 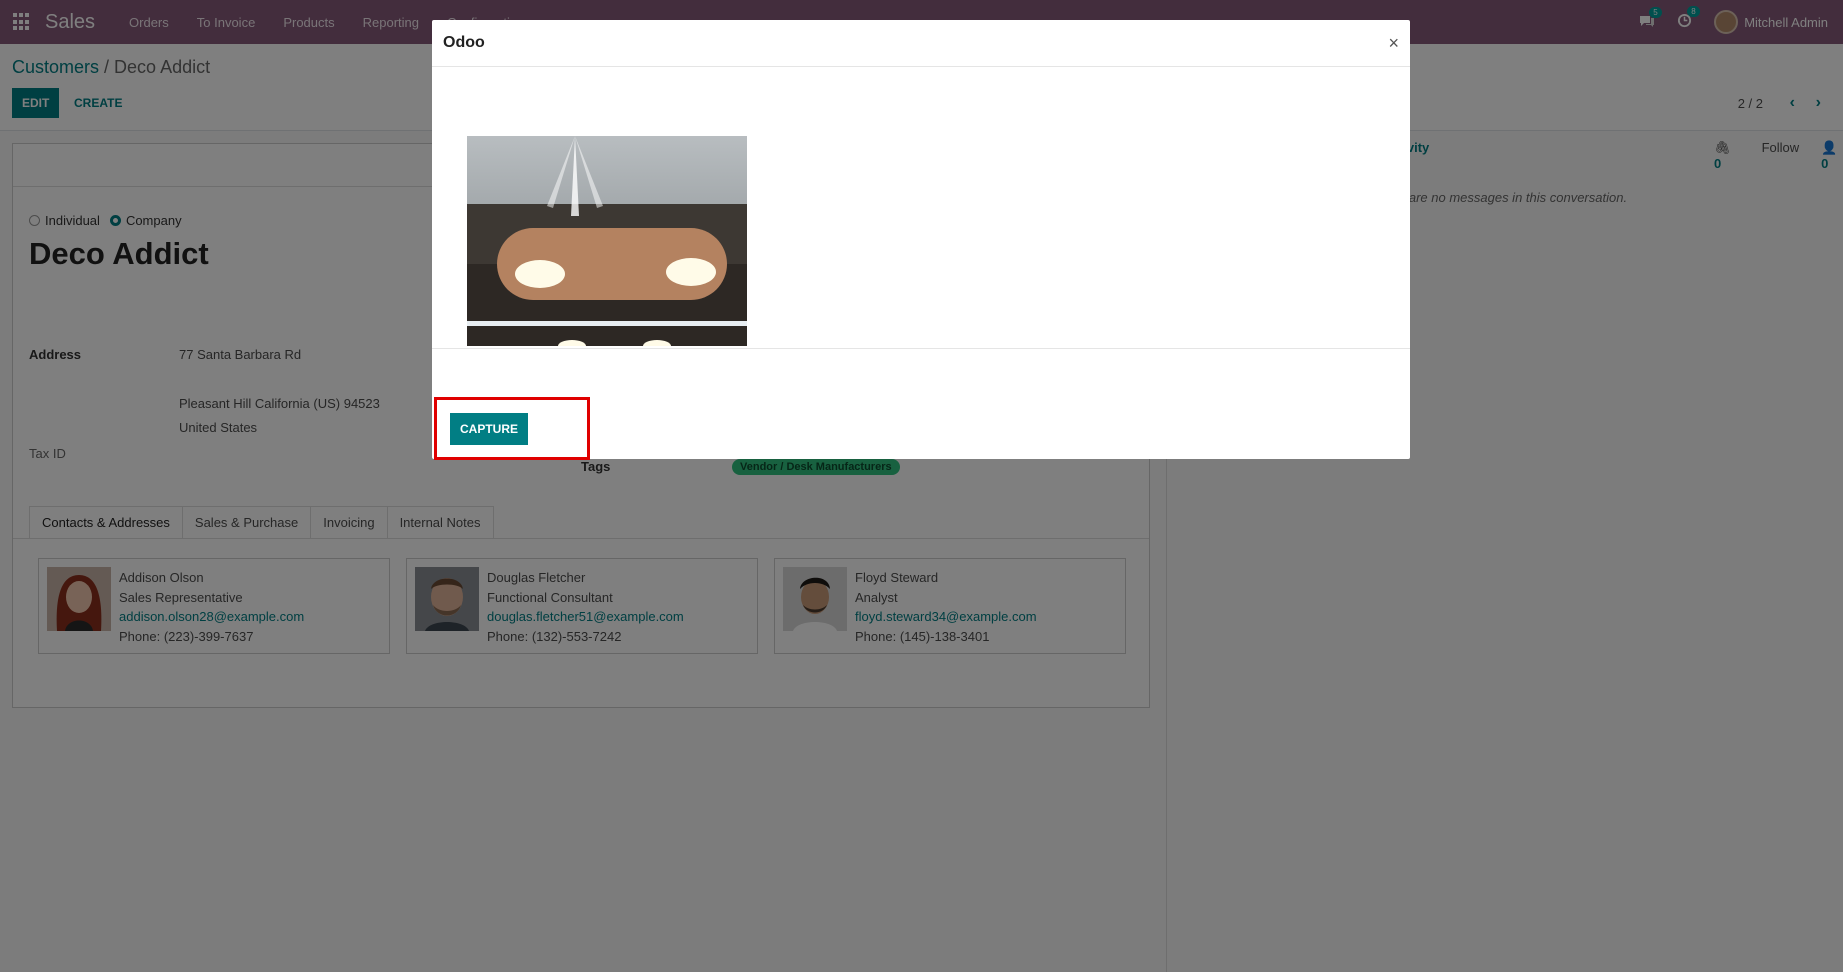 What do you see at coordinates (921, 43) in the screenshot?
I see `modal-header: Odoo ×` at bounding box center [921, 43].